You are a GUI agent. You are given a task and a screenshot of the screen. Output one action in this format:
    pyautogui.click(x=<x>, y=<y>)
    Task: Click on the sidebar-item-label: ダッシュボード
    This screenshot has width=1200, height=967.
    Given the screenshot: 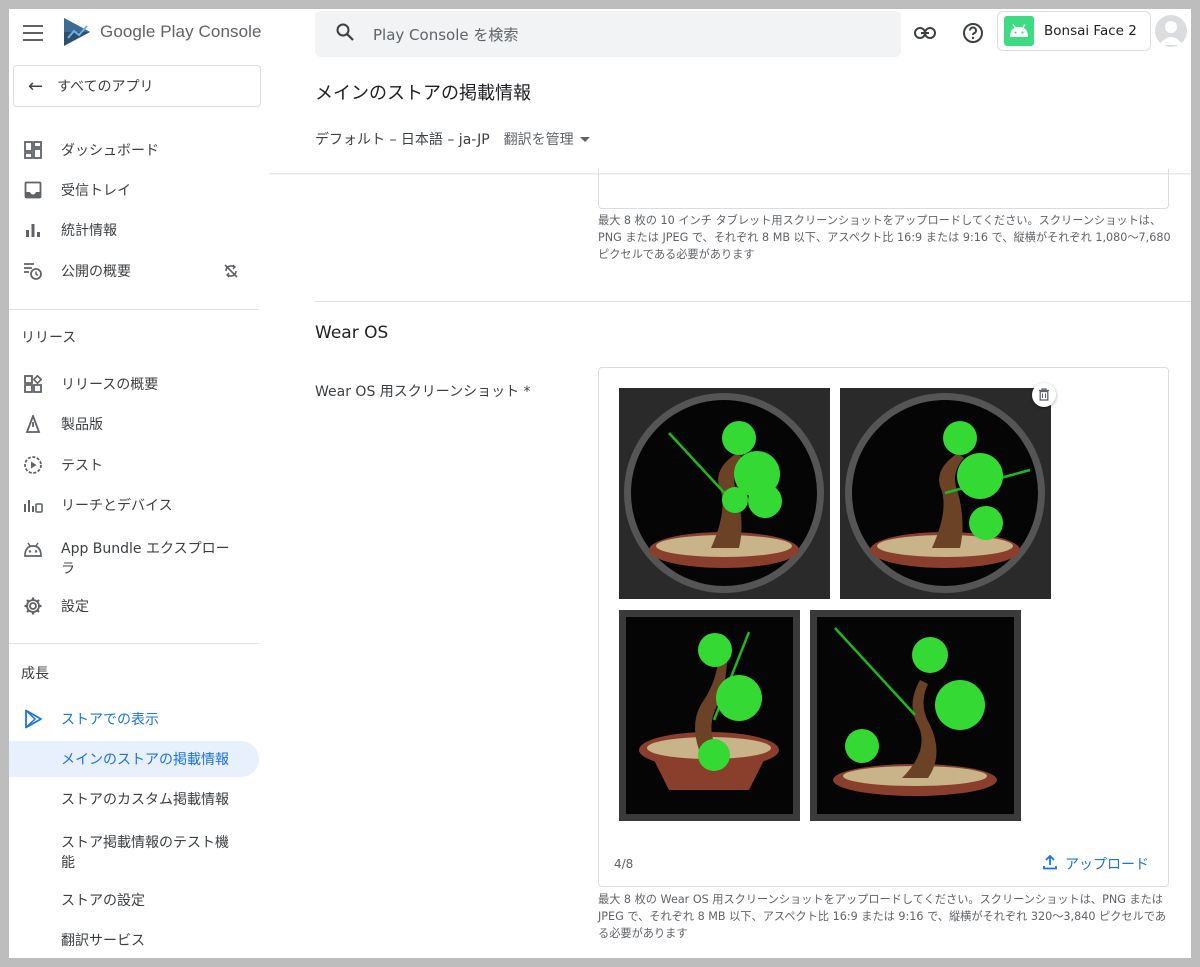 What is the action you would take?
    pyautogui.click(x=110, y=151)
    